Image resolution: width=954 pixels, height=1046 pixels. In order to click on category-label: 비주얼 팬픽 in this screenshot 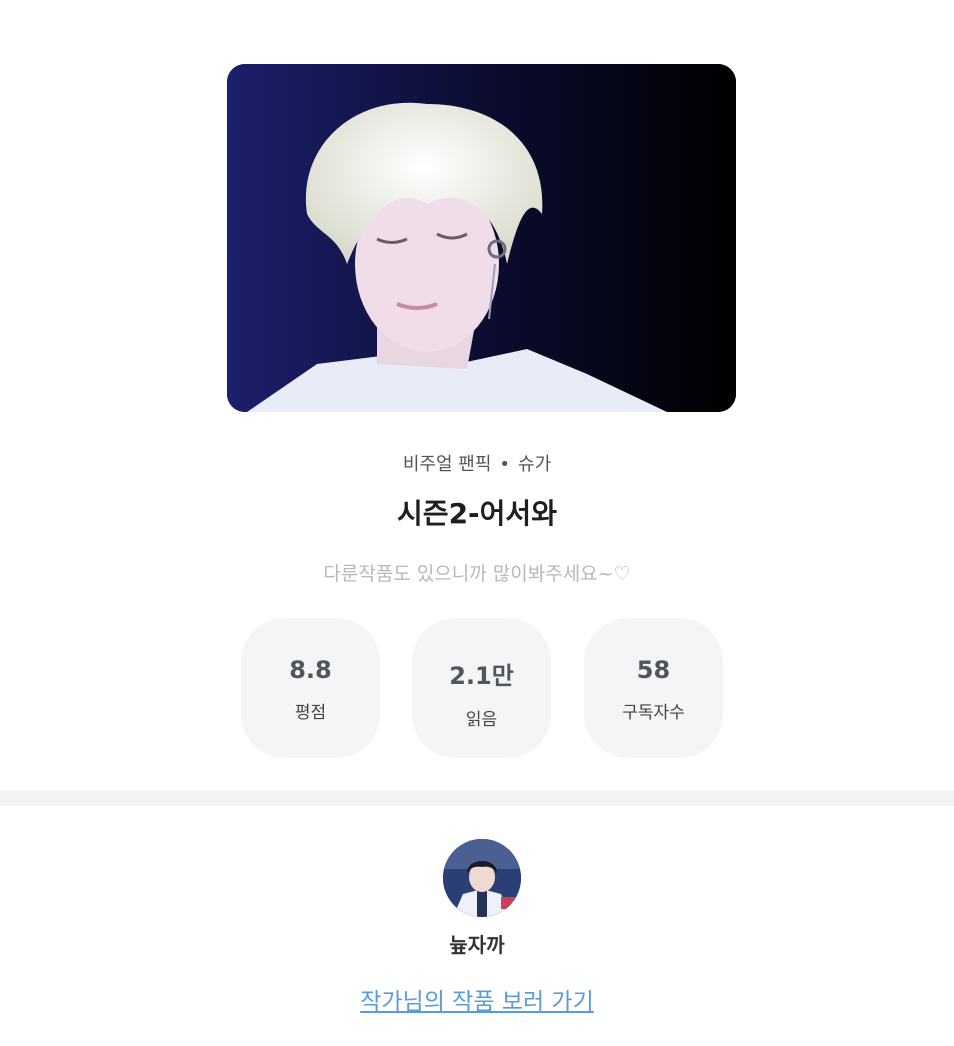, I will do `click(447, 464)`.